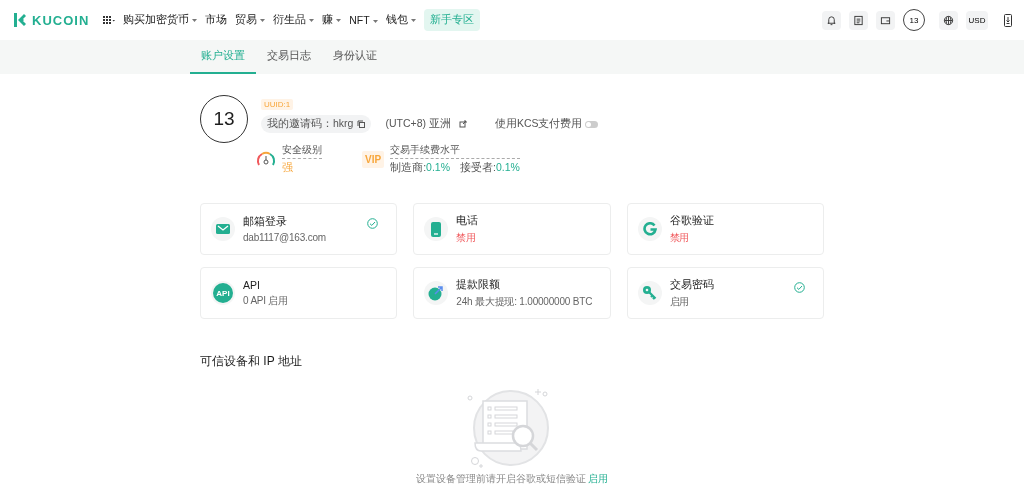 This screenshot has width=1024, height=494. I want to click on globe-icon, so click(948, 20).